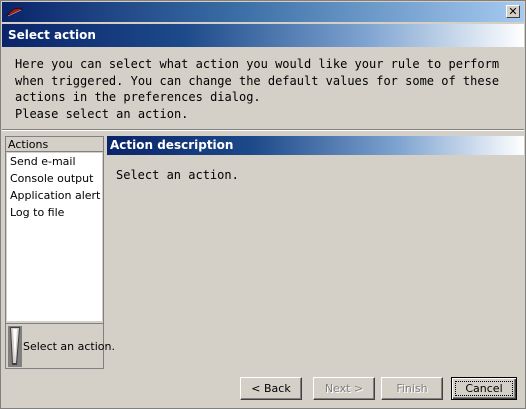 The width and height of the screenshot is (526, 409). Describe the element at coordinates (54, 161) in the screenshot. I see `action-item-send-email: Send e-mail` at that location.